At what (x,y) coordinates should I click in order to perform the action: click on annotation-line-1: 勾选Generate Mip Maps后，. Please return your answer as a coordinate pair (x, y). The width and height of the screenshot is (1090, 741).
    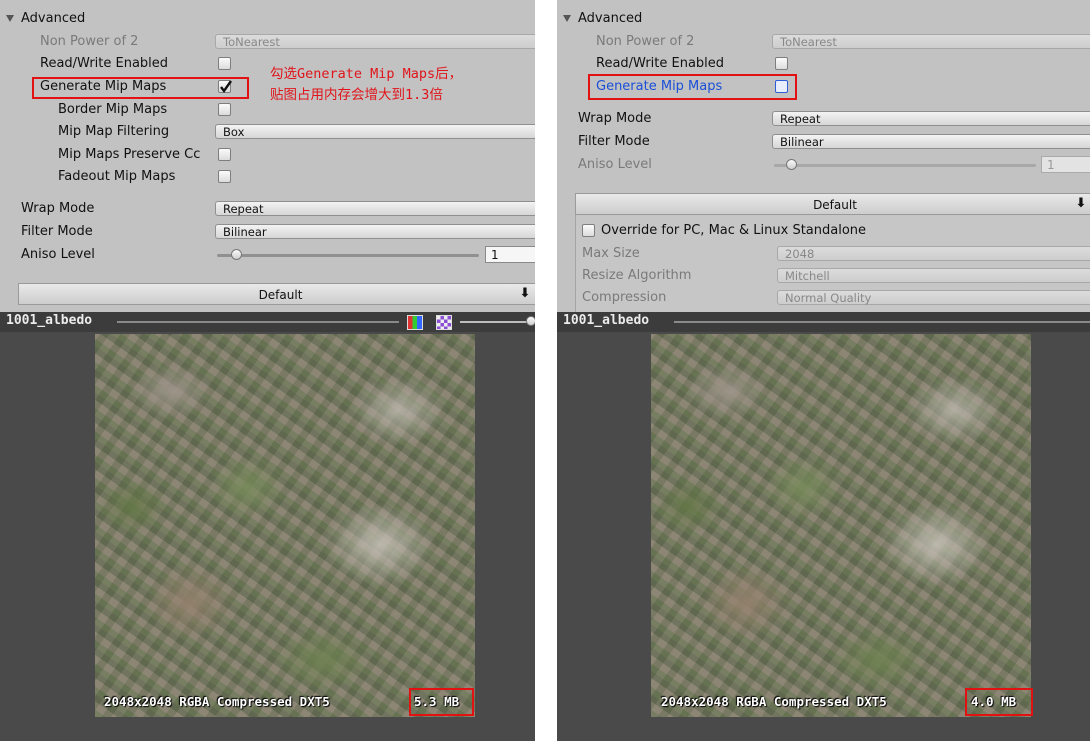
    Looking at the image, I should click on (366, 74).